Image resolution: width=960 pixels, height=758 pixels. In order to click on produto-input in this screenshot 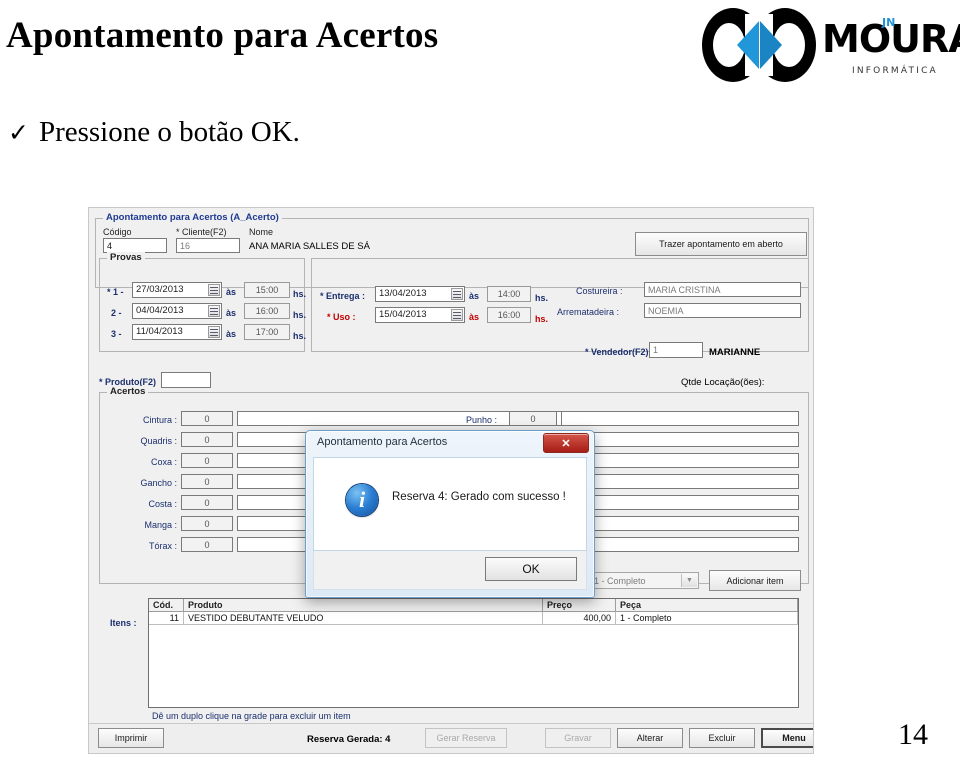, I will do `click(186, 380)`.